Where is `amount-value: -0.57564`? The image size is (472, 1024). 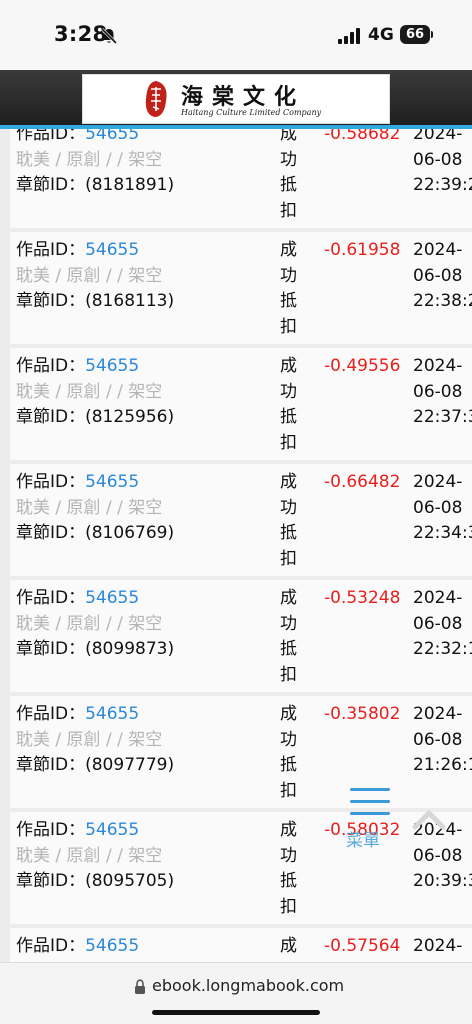 amount-value: -0.57564 is located at coordinates (362, 946).